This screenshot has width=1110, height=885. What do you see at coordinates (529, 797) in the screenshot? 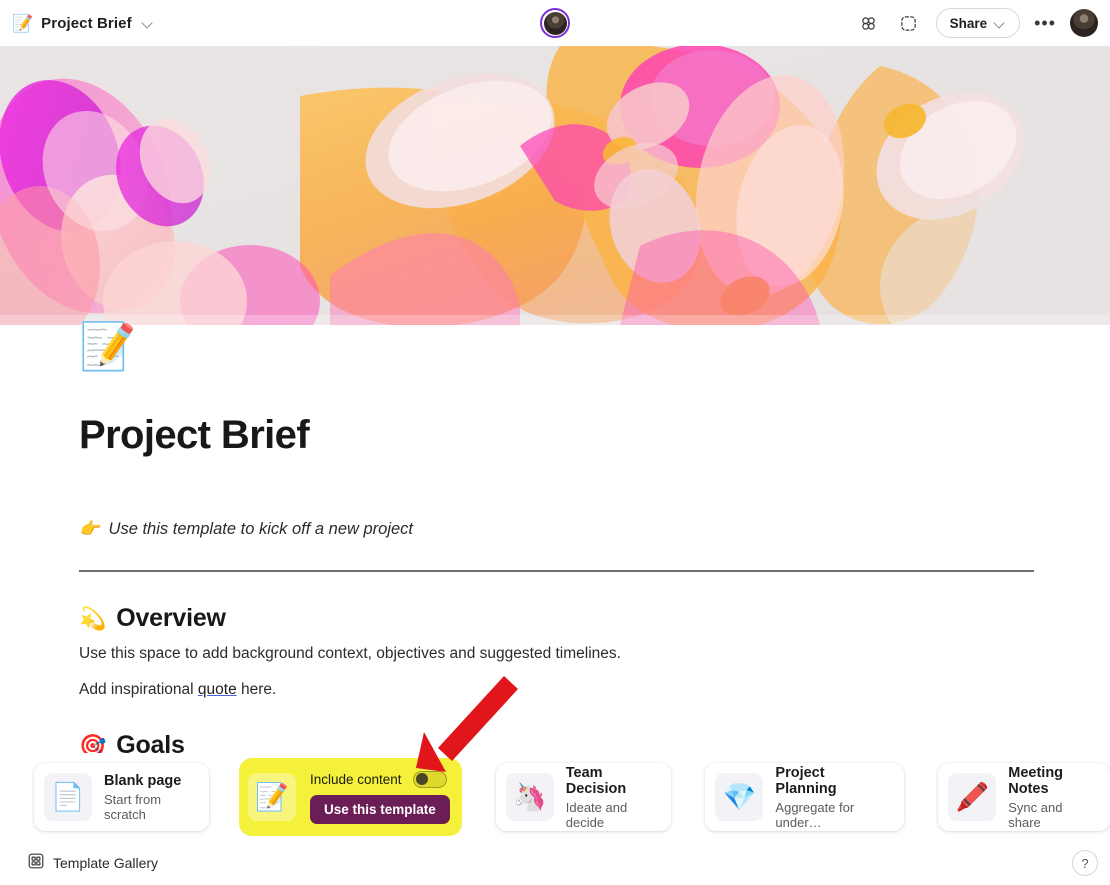
I see `unicorn-icon: 🦄` at bounding box center [529, 797].